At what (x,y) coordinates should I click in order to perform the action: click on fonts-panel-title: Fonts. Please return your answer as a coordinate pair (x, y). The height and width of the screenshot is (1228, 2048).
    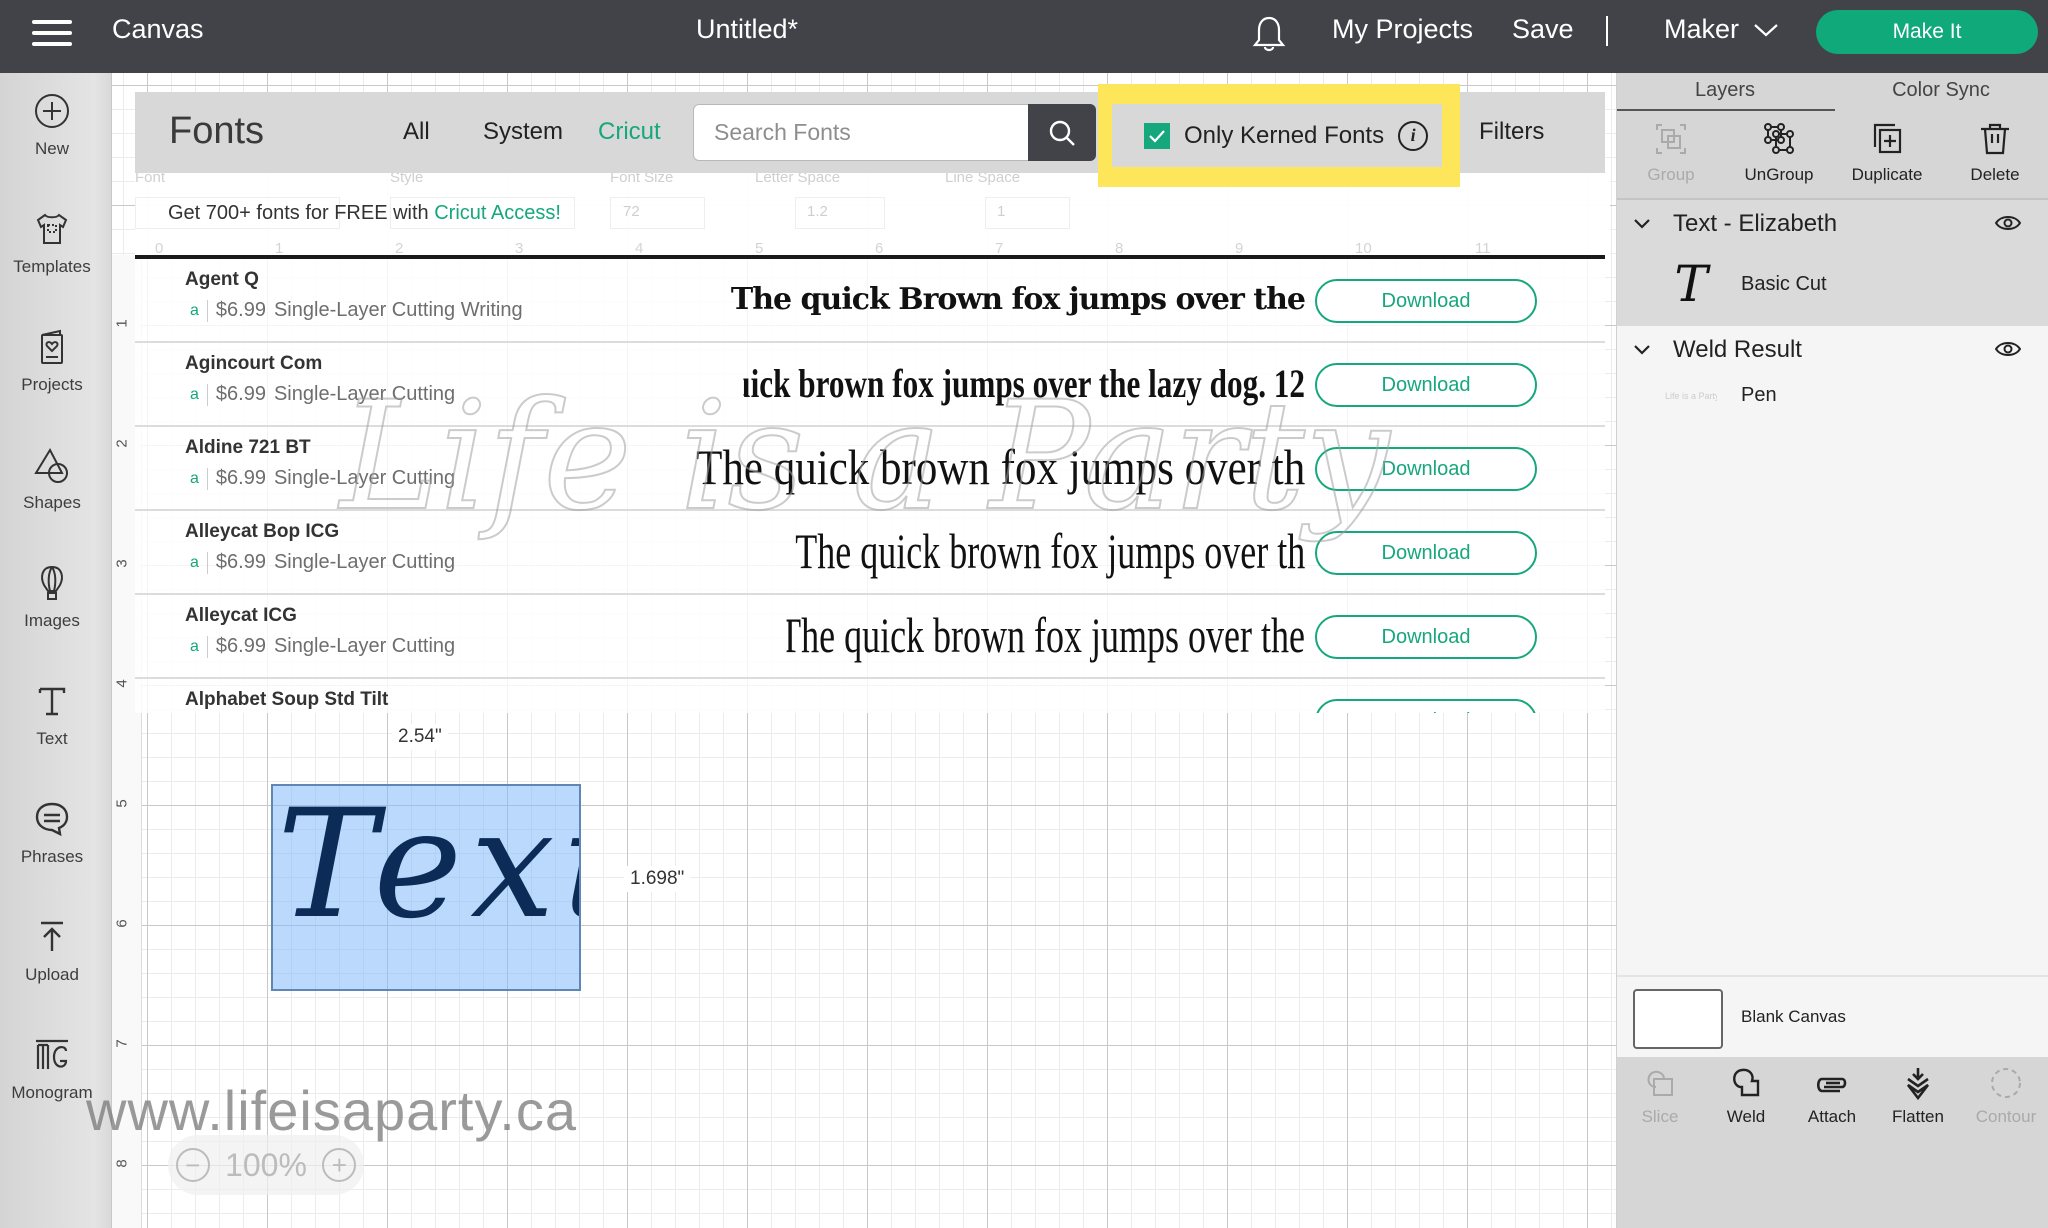
    Looking at the image, I should click on (217, 131).